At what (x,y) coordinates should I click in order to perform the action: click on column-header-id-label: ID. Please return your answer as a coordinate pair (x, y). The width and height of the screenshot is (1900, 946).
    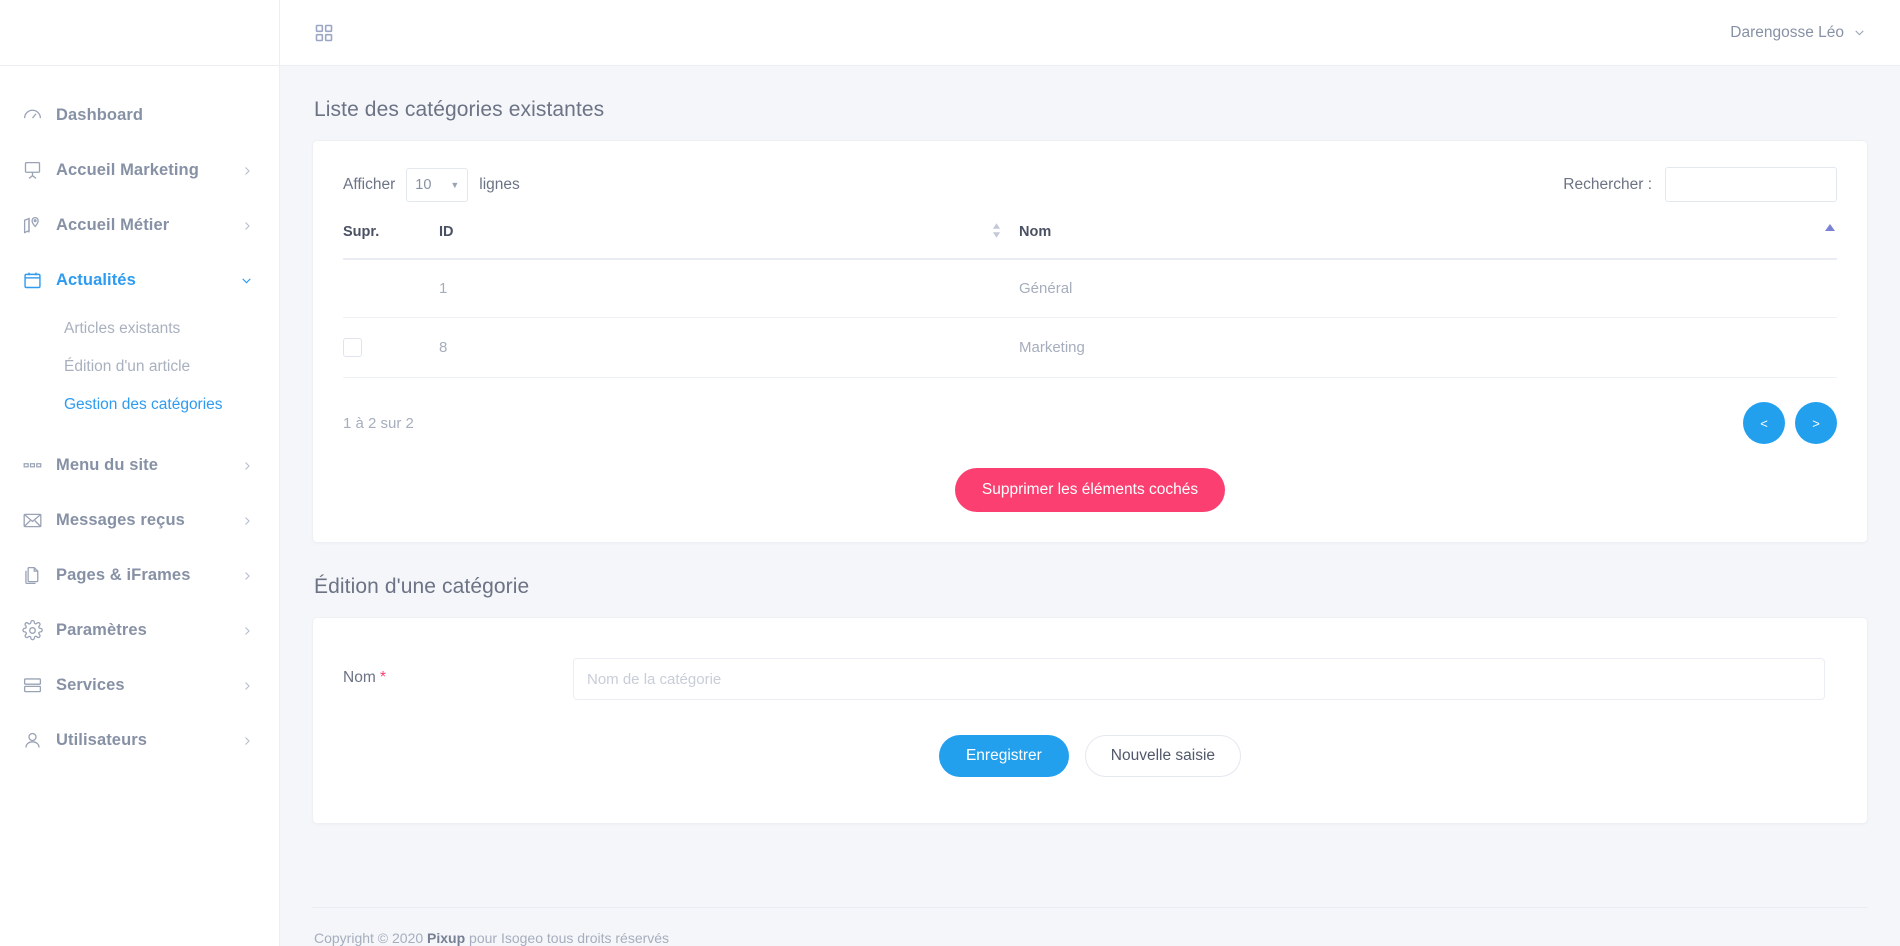
    Looking at the image, I should click on (446, 232).